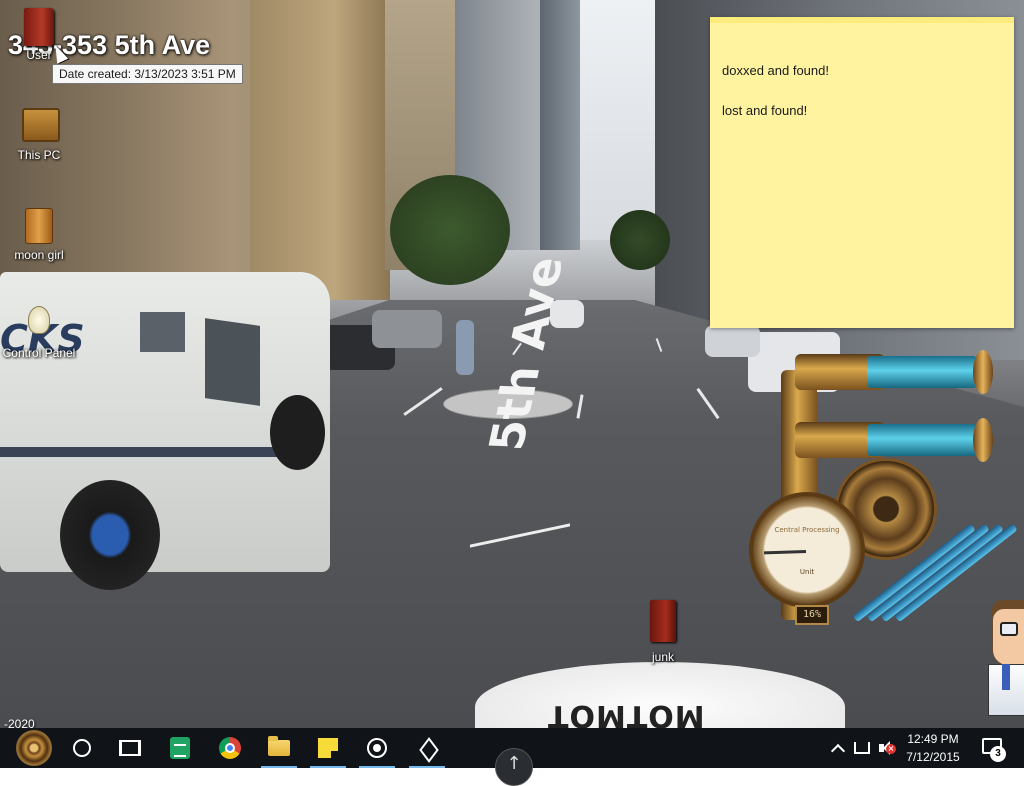 The height and width of the screenshot is (786, 1024). I want to click on level-bars, so click(935, 571).